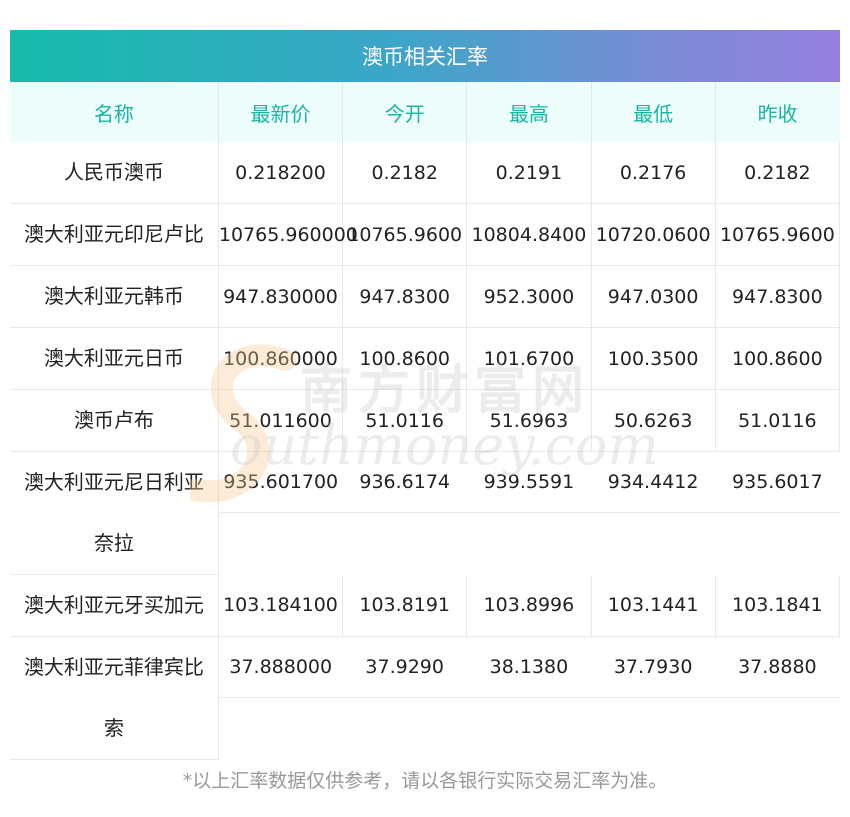  Describe the element at coordinates (113, 482) in the screenshot. I see `currency-name-text: 澳大利亚元尼日利亚` at that location.